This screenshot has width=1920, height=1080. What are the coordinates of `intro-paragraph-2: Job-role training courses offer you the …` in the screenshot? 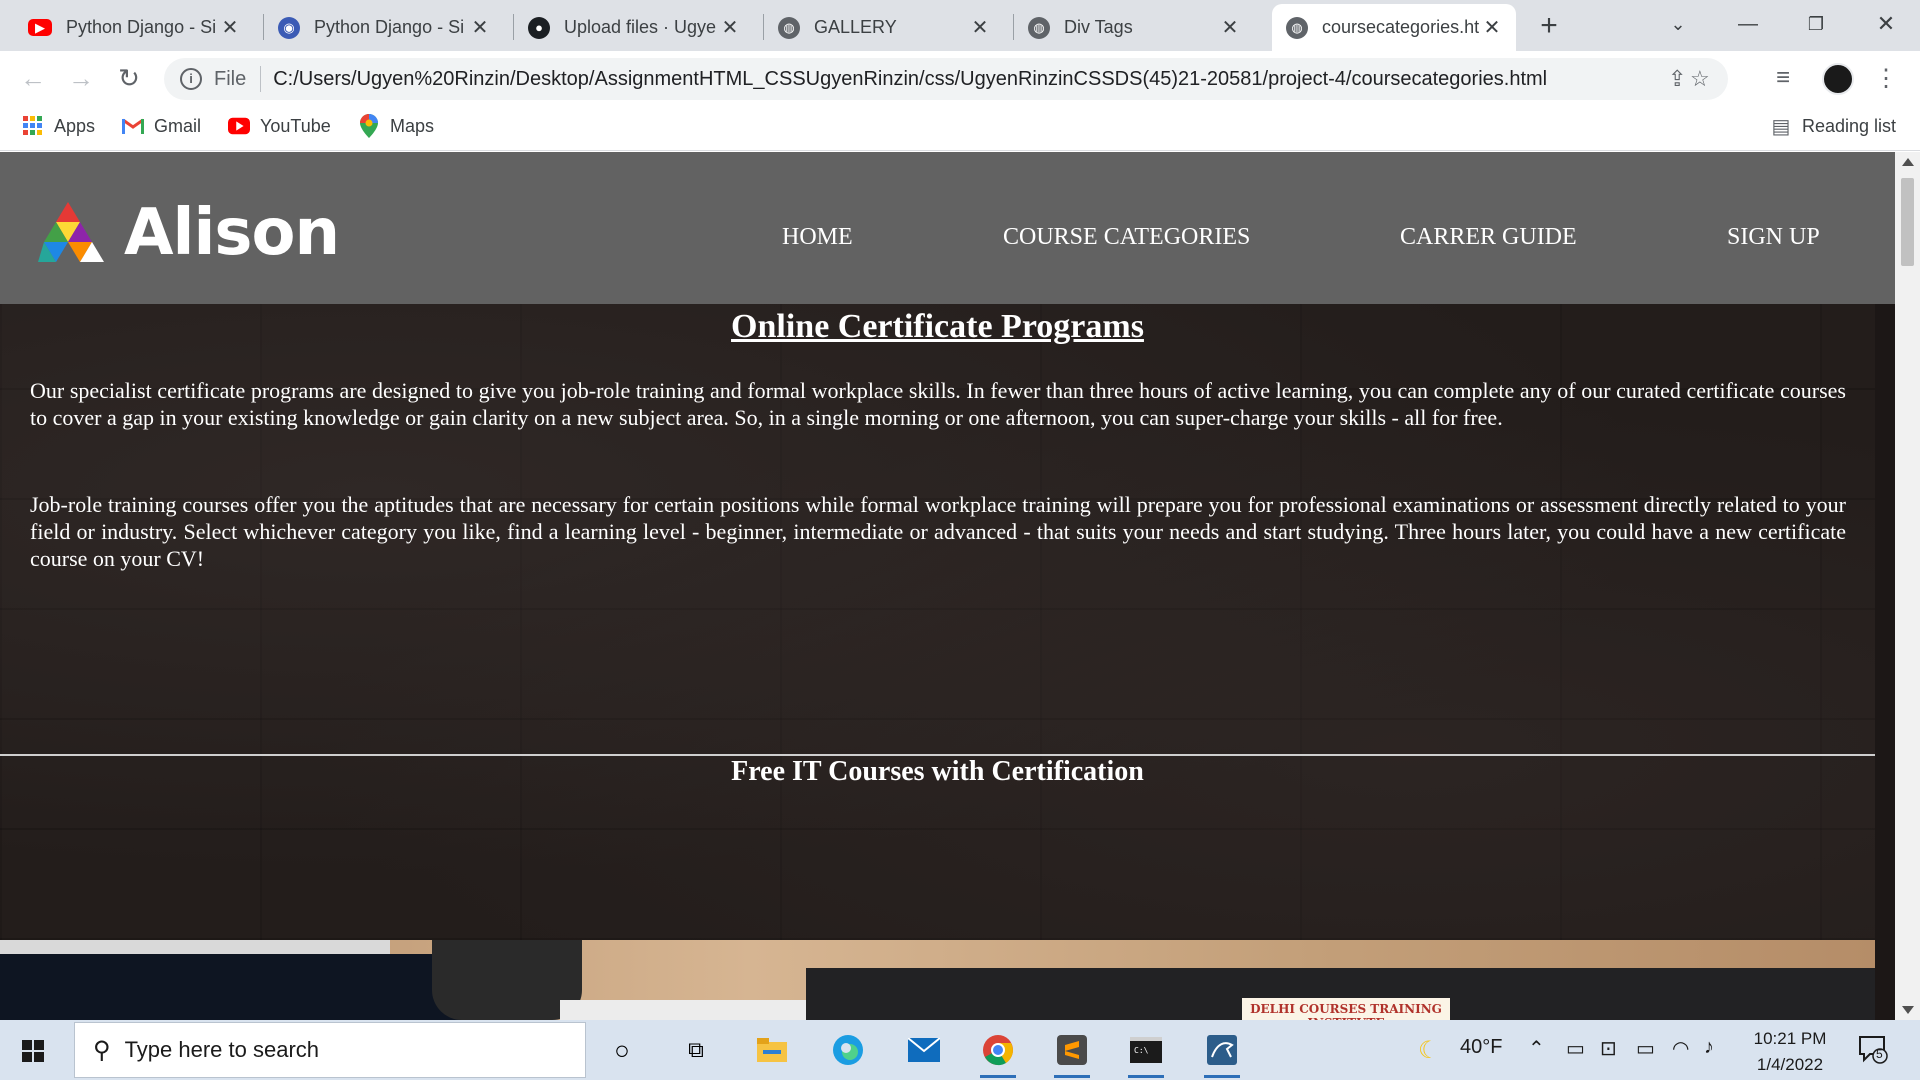 It's located at (938, 531).